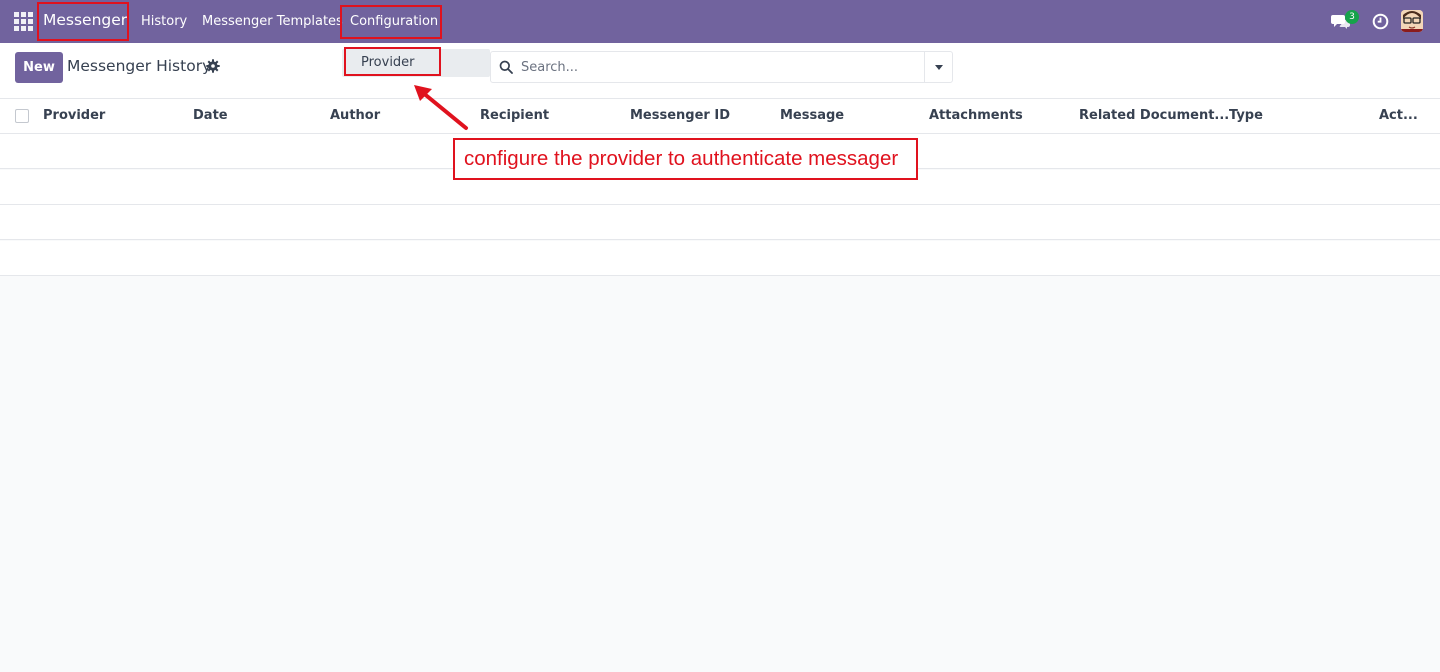 The width and height of the screenshot is (1440, 672). I want to click on column-messenger-id: Messenger ID, so click(680, 115).